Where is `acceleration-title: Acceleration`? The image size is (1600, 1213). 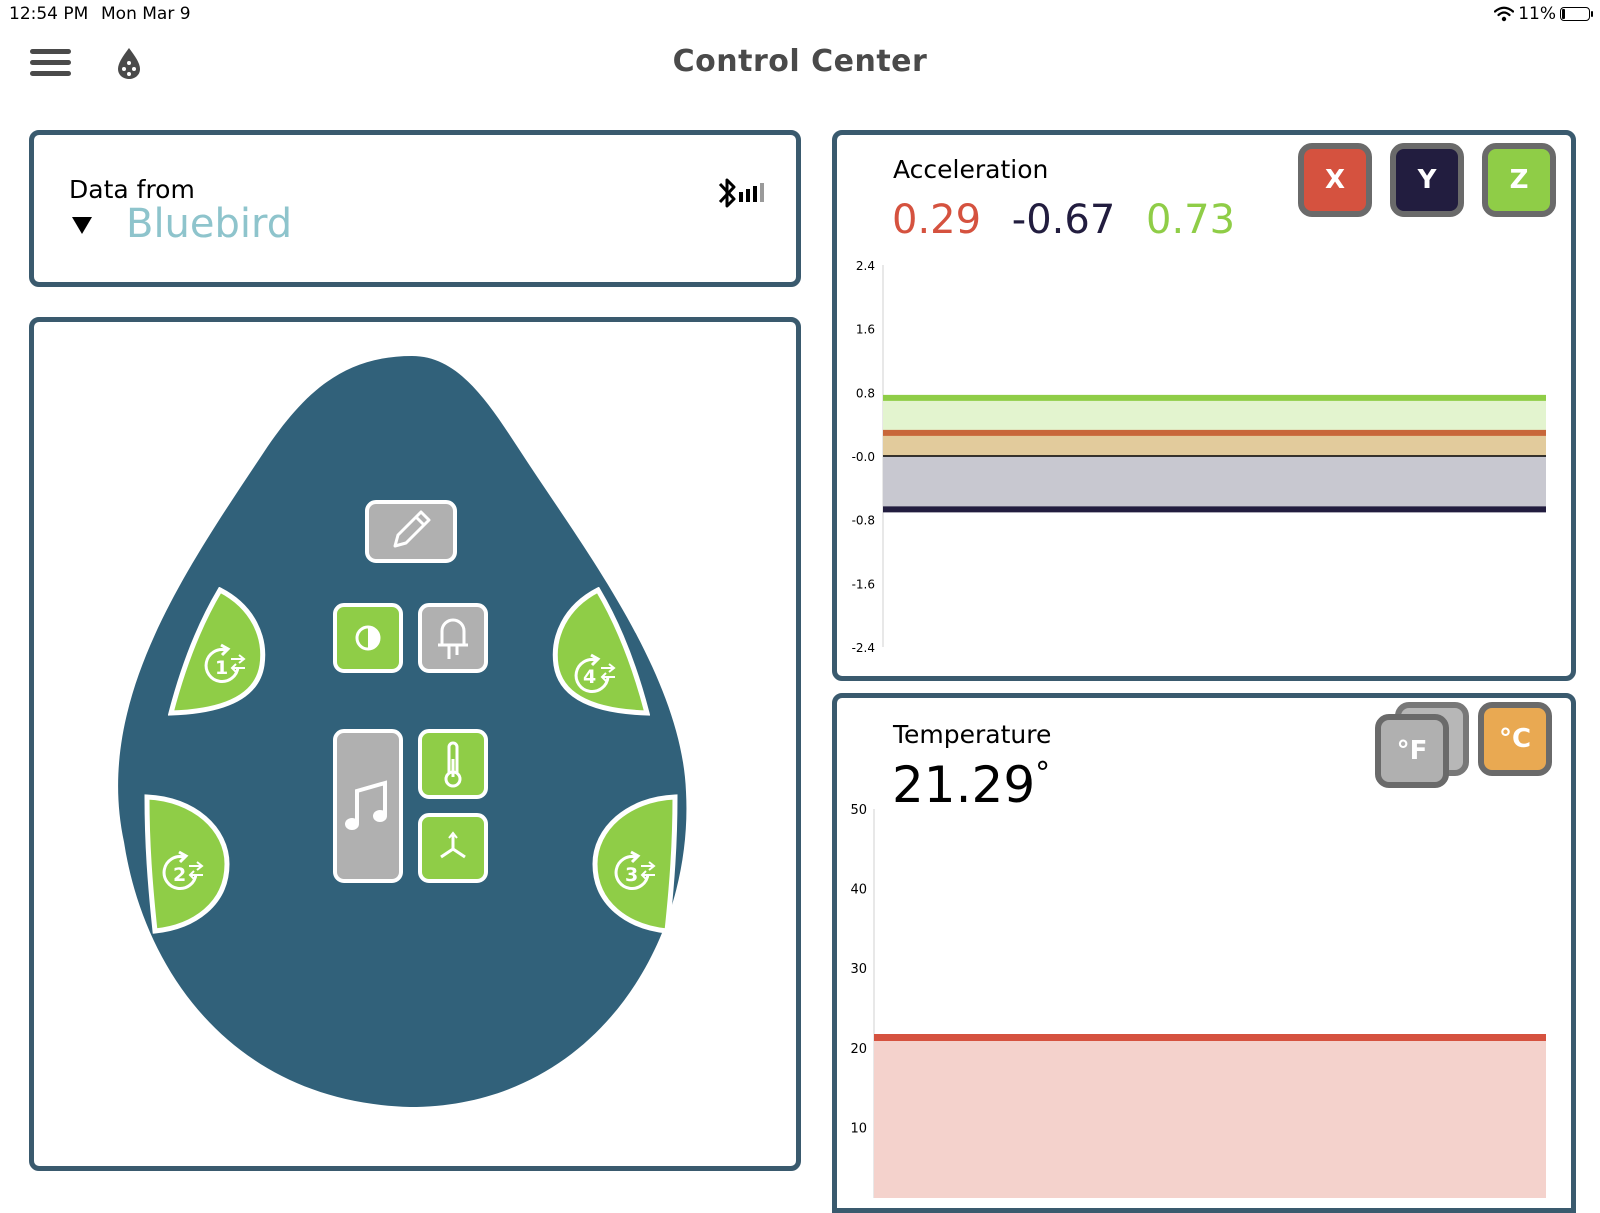
acceleration-title: Acceleration is located at coordinates (971, 169).